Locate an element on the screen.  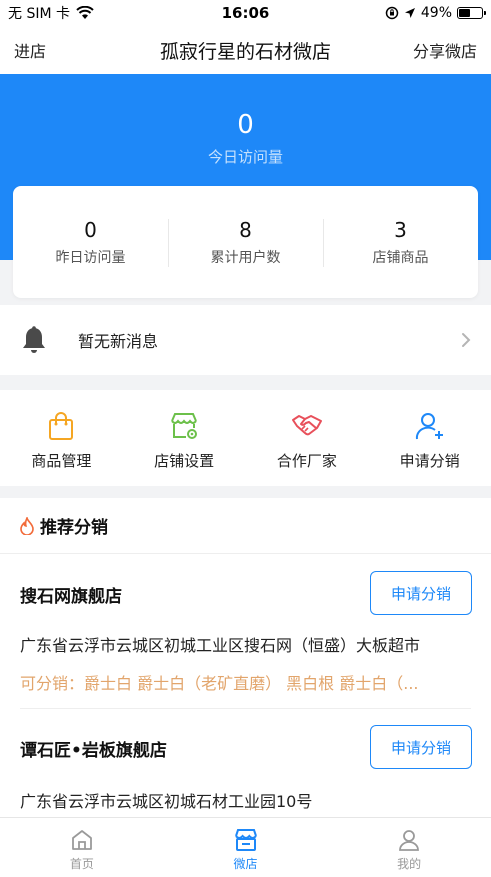
profile-icon is located at coordinates (409, 840).